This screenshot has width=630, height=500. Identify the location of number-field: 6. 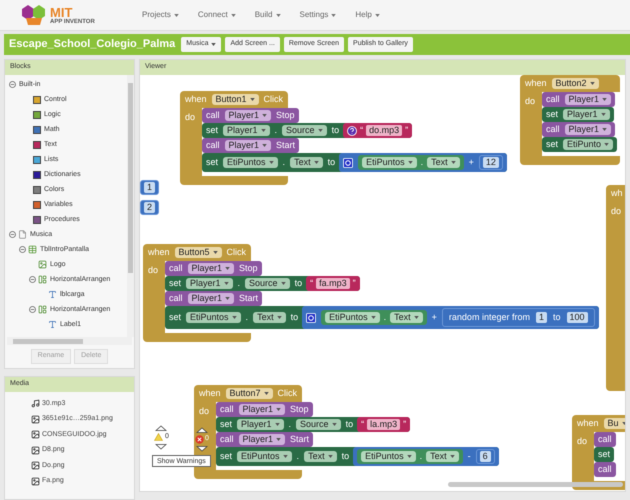
(485, 456).